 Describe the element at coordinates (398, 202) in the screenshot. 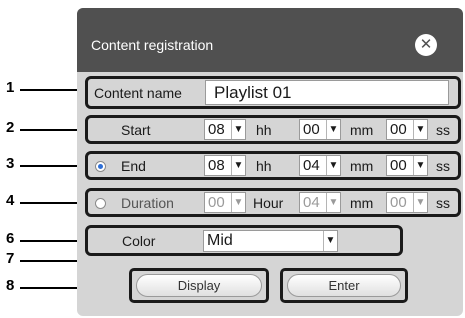

I see `duration-seconds-value: 00` at that location.